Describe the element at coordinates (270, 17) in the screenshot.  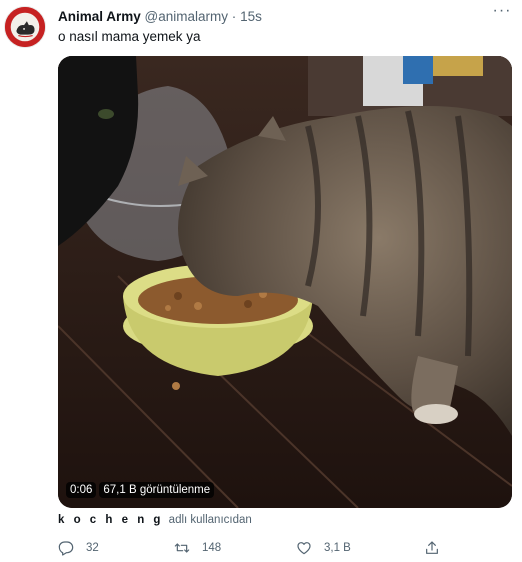
I see `tweet-header: Animal Army @animalarmy · 15s` at that location.